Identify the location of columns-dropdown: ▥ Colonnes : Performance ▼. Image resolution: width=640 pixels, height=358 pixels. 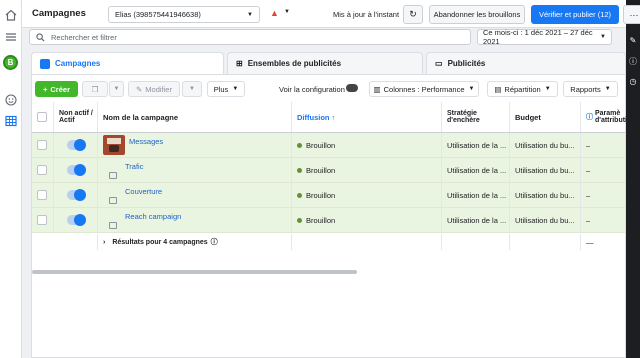
(424, 89).